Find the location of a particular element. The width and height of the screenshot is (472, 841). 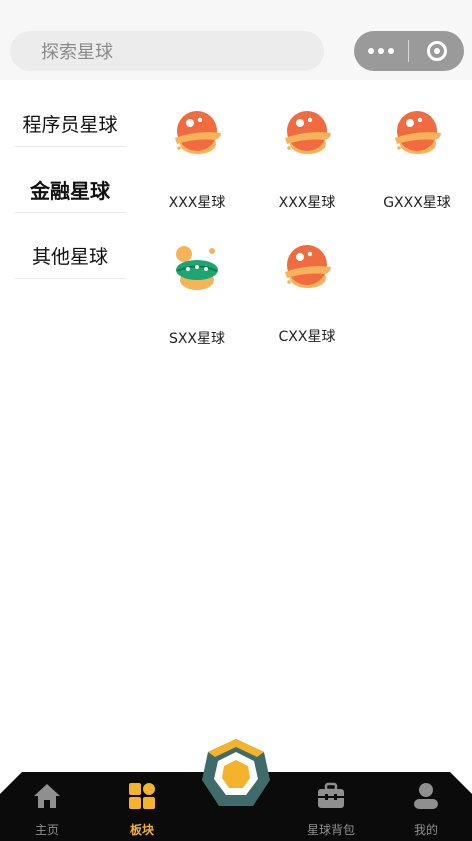

planet-label: GXXX星球 is located at coordinates (417, 203).